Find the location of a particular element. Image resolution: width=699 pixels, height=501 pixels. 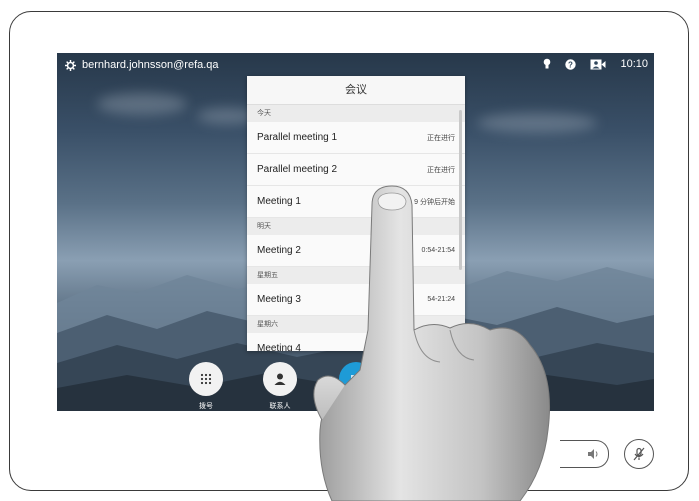

section-header-saturday: 星期六 is located at coordinates (356, 324).